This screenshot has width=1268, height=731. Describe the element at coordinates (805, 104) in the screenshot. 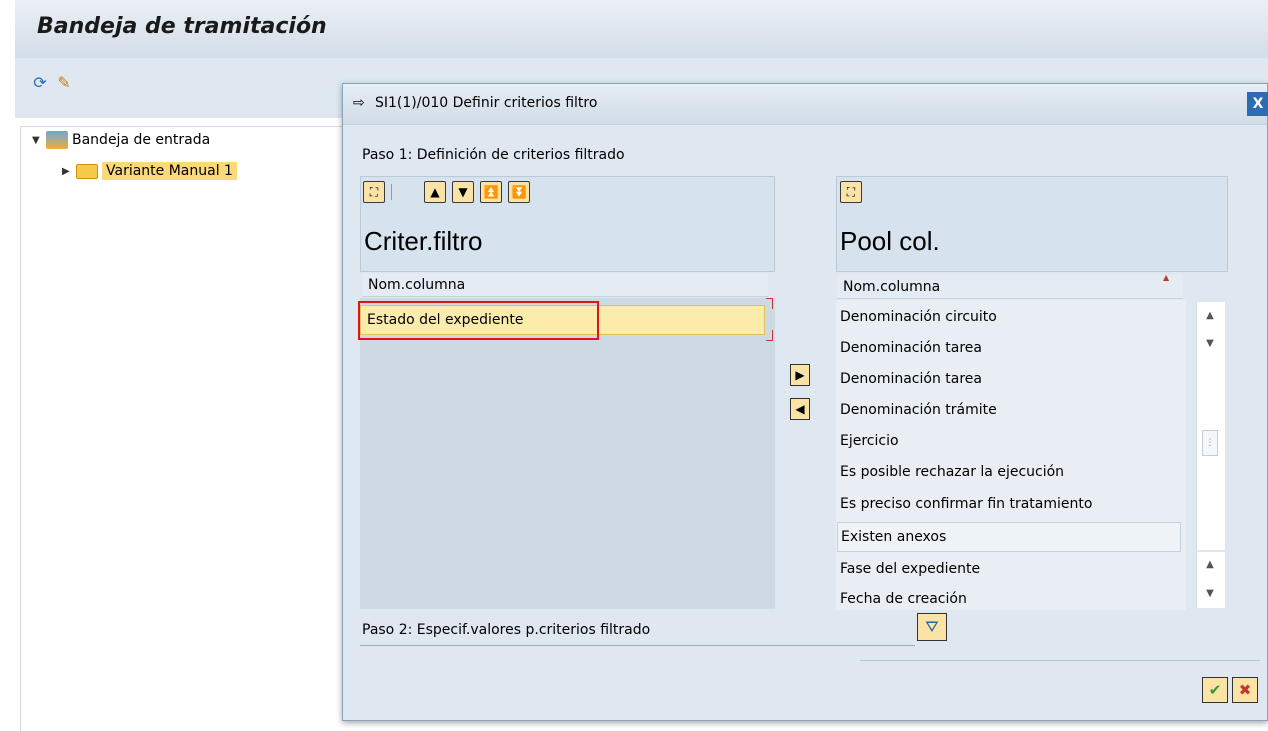

I see `dialog-title-bar: ⇨ SI1(1)/010 Definir criterios filtro X` at that location.